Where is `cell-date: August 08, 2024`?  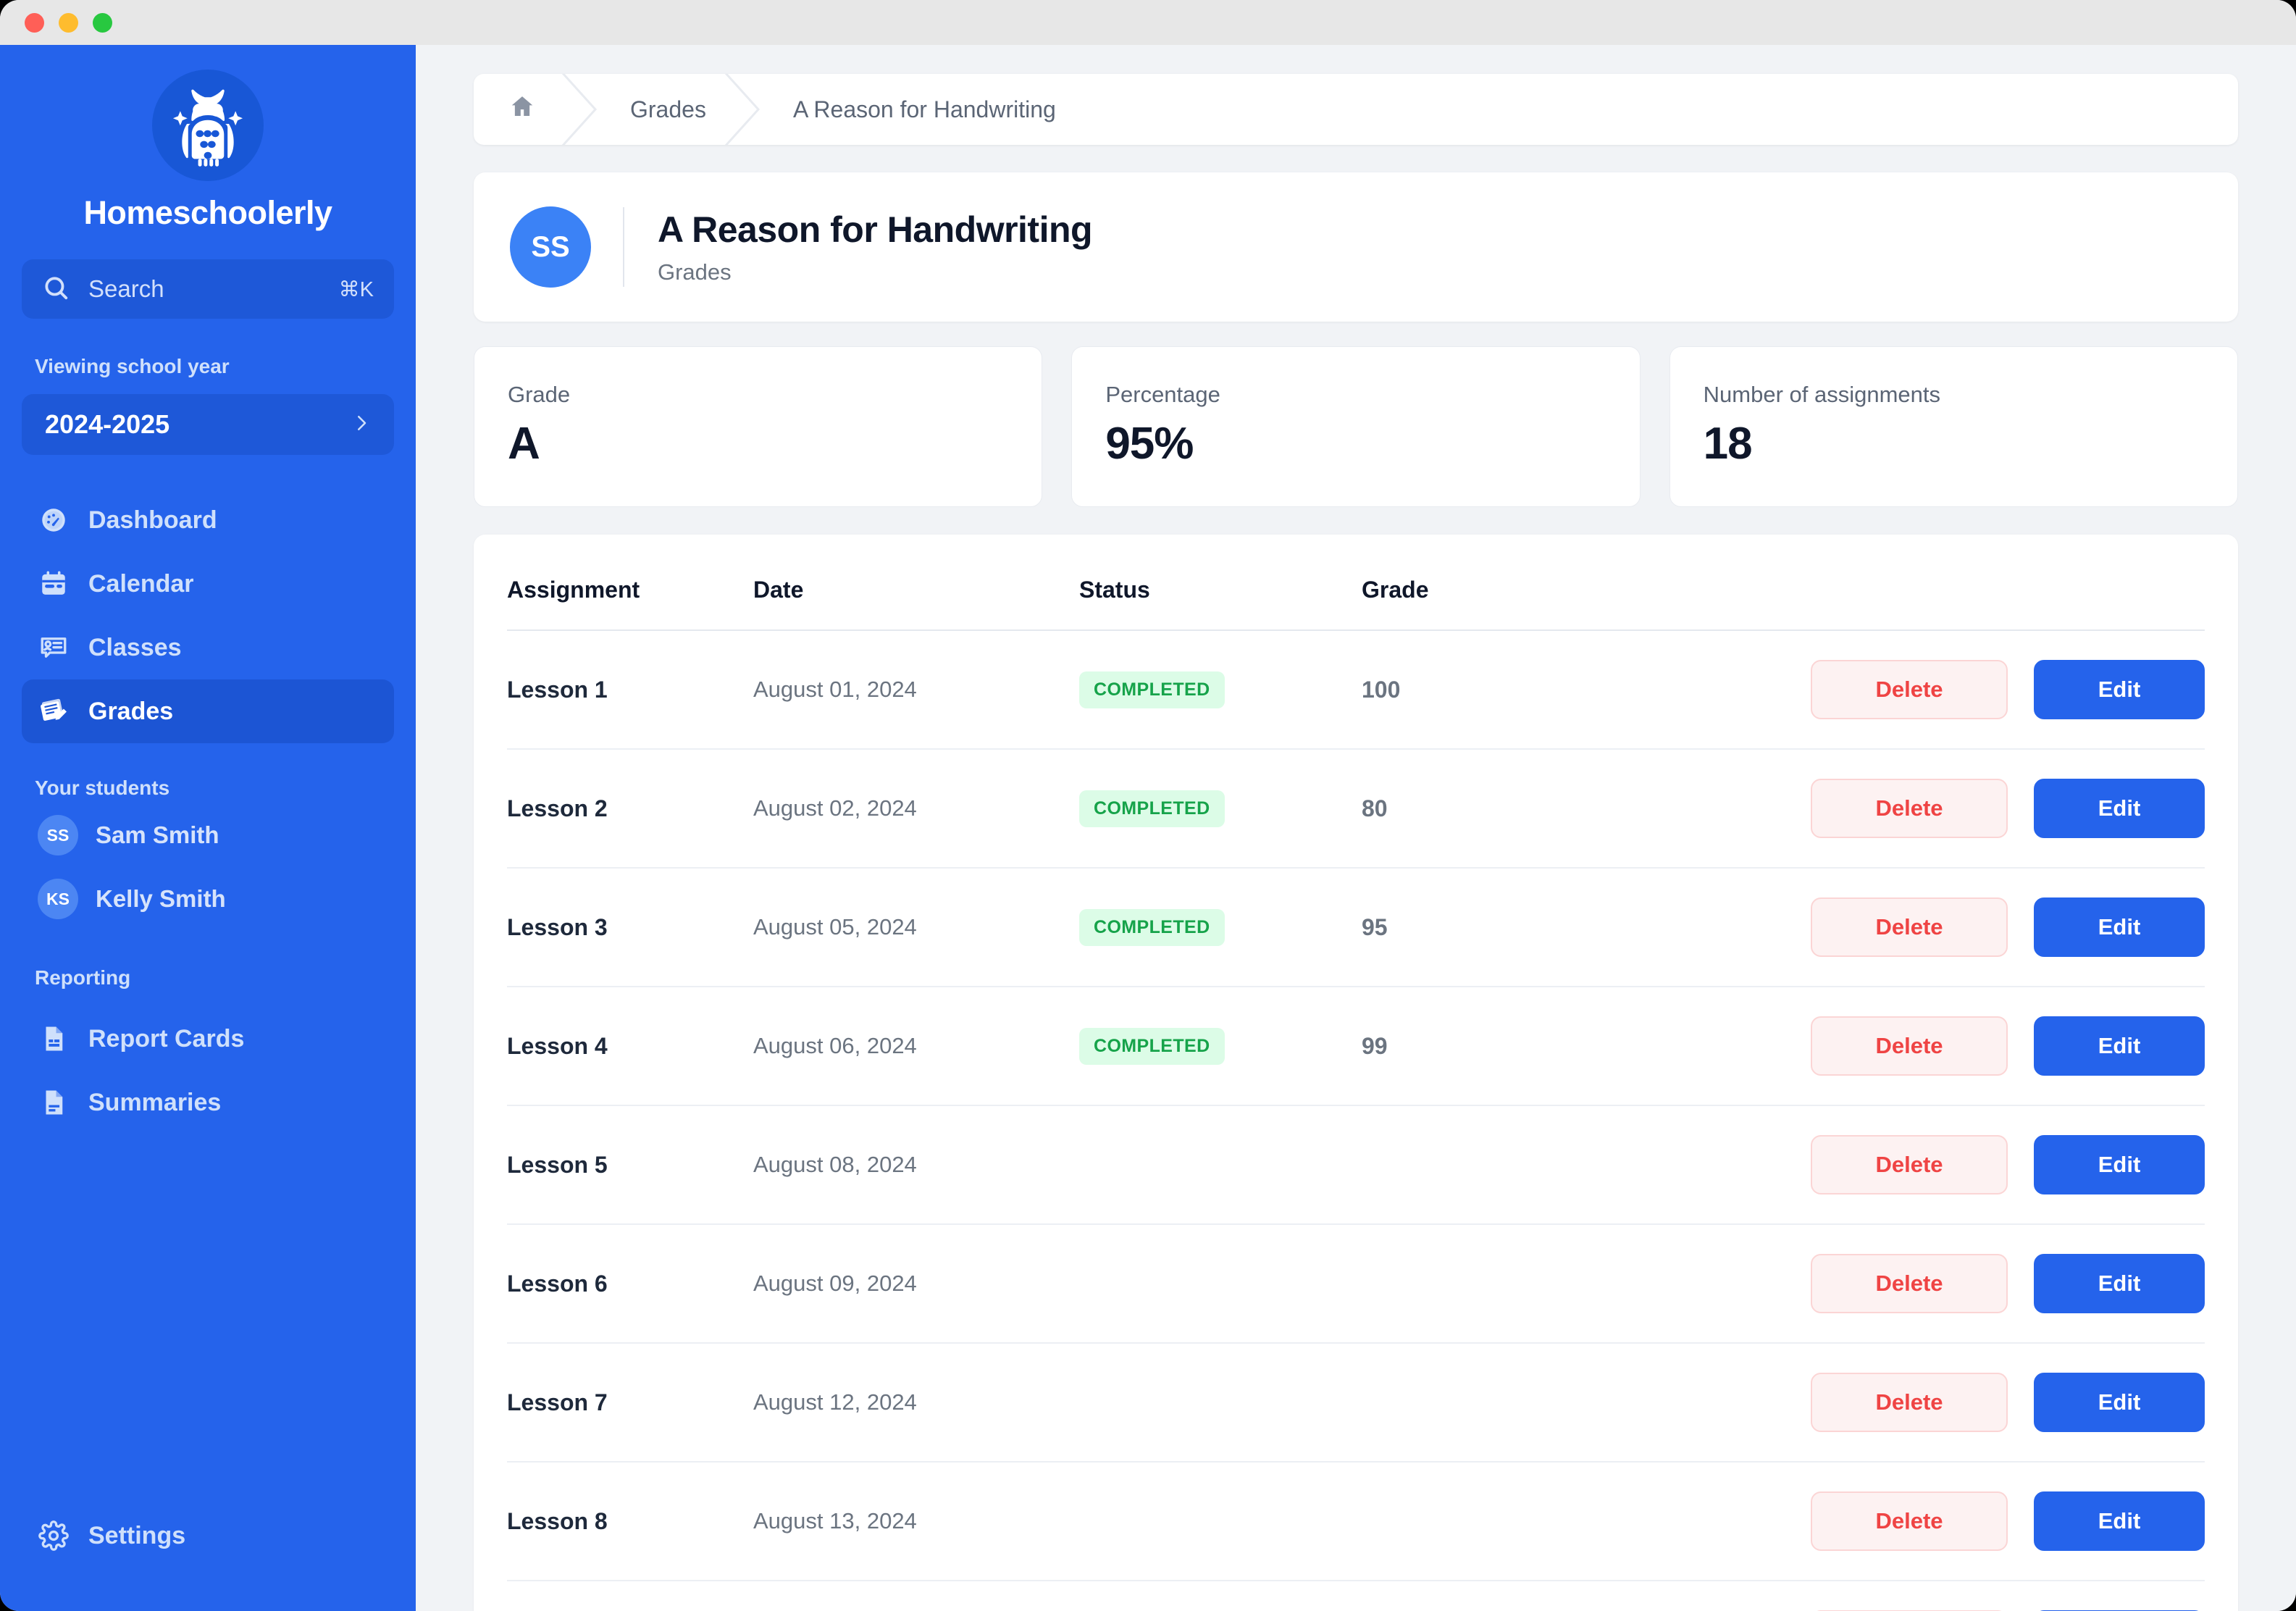 cell-date: August 08, 2024 is located at coordinates (916, 1165).